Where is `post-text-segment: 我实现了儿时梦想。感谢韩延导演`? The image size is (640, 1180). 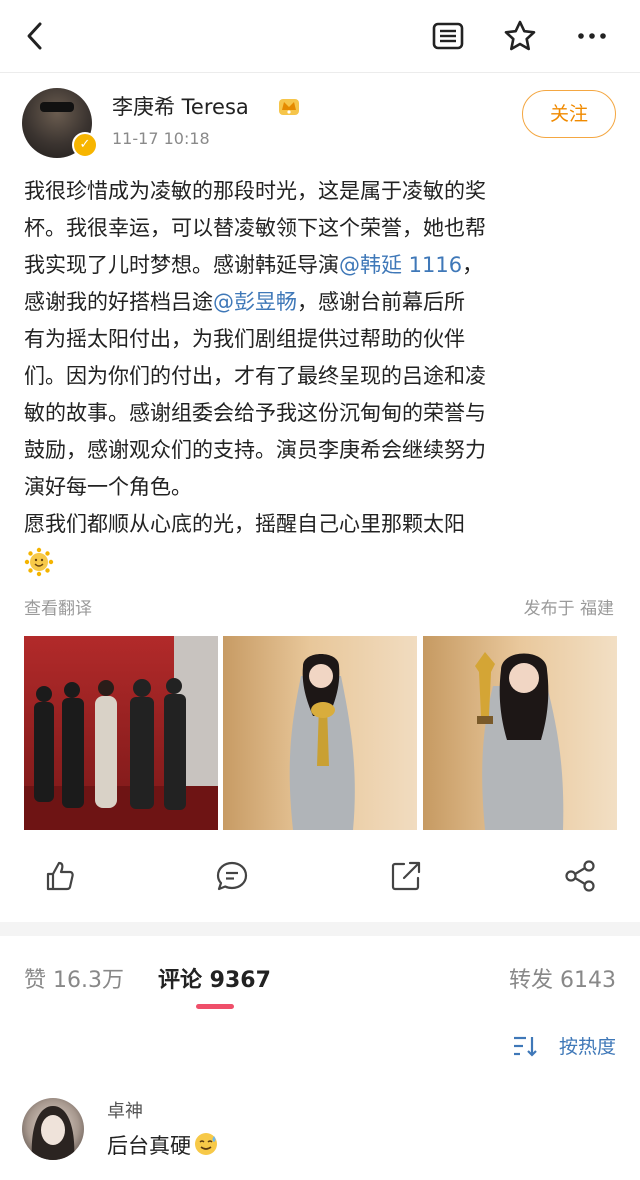
post-text-segment: 我实现了儿时梦想。感谢韩延导演 is located at coordinates (181, 265).